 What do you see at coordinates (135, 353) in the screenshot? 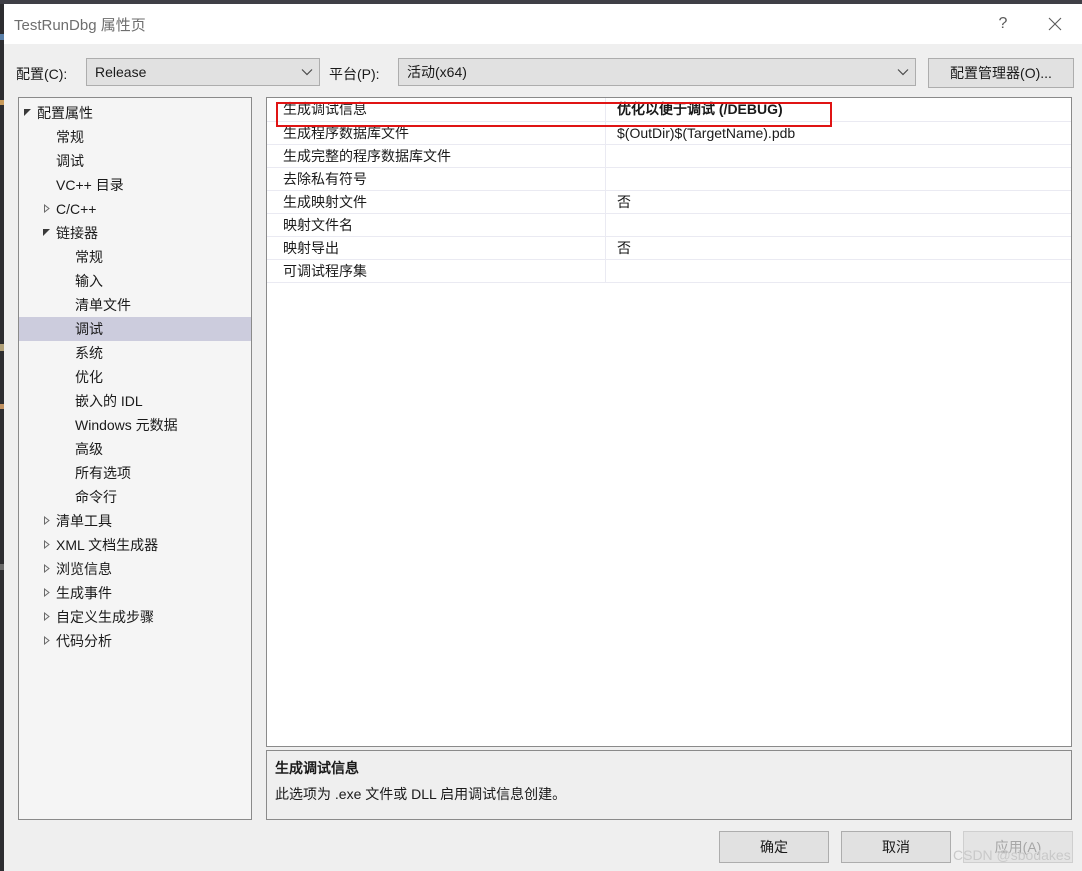
I see `tree-item: 系统` at bounding box center [135, 353].